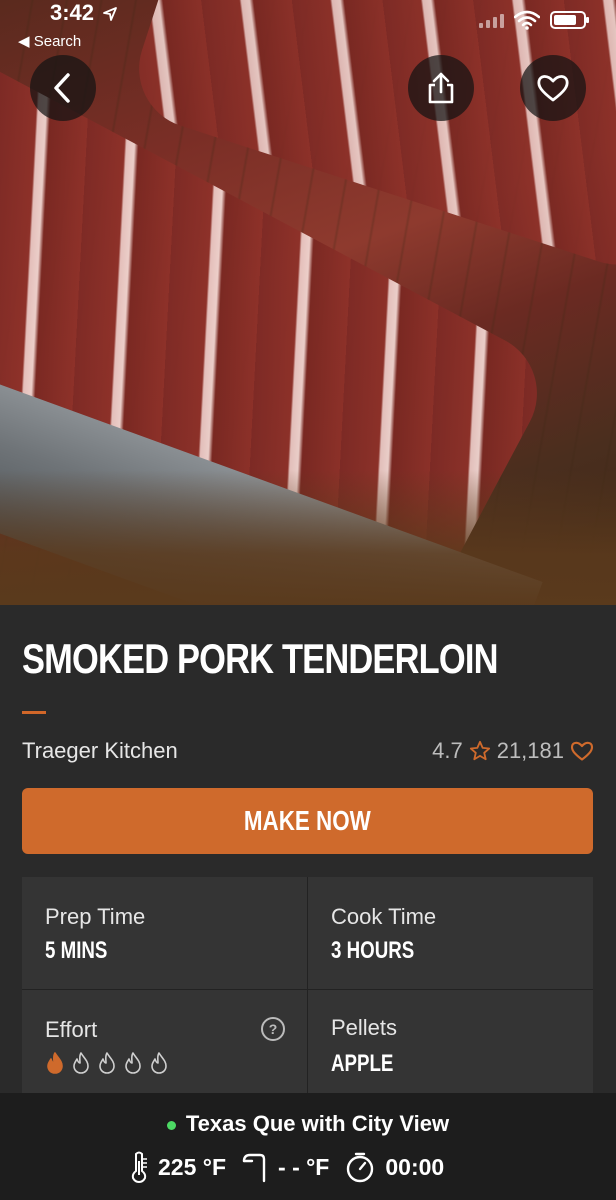 The width and height of the screenshot is (616, 1200). I want to click on status-time: 3:42, so click(84, 13).